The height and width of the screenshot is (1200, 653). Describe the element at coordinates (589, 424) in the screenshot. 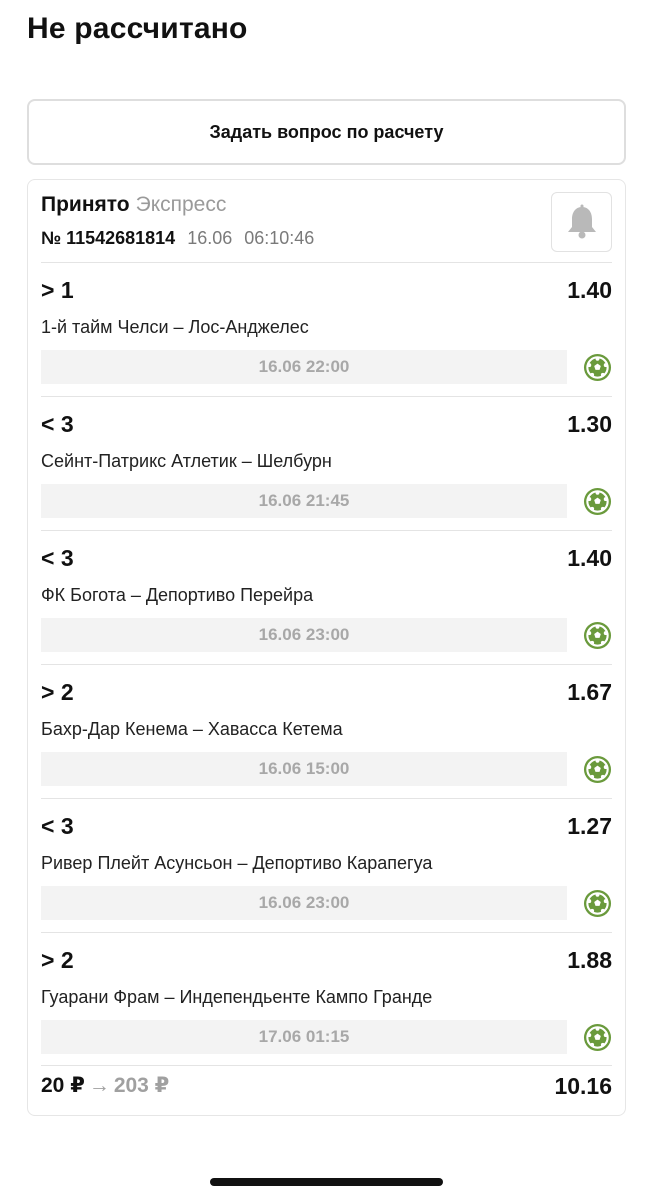

I see `bet-odds: 1.30` at that location.